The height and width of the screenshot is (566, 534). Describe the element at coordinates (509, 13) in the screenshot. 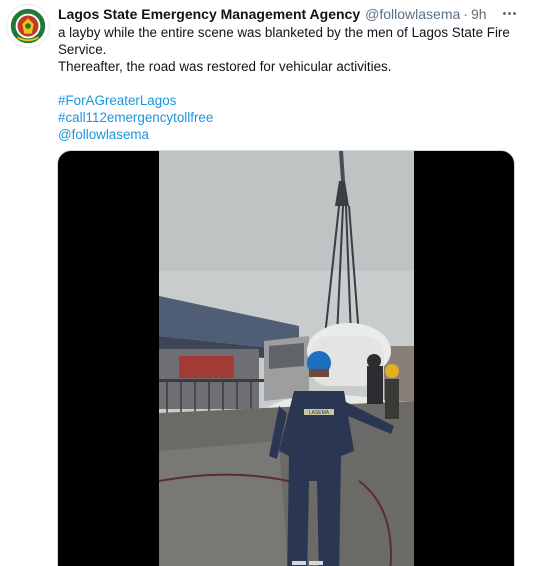

I see `more-dots-icon` at that location.